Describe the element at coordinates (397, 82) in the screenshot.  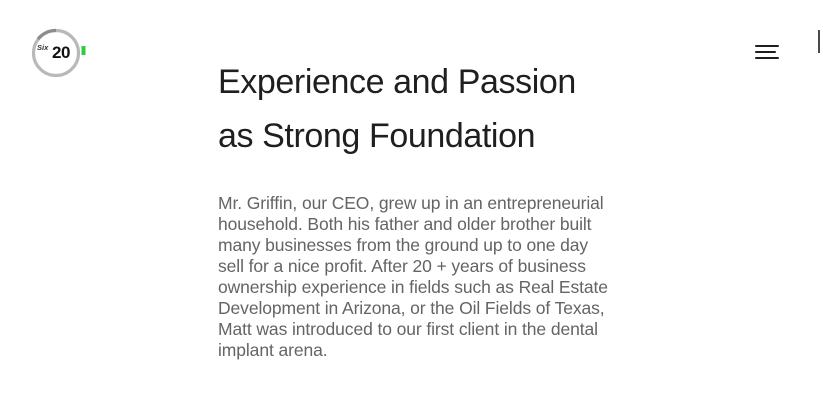
I see `headline-line-1: Experience and Passion` at that location.